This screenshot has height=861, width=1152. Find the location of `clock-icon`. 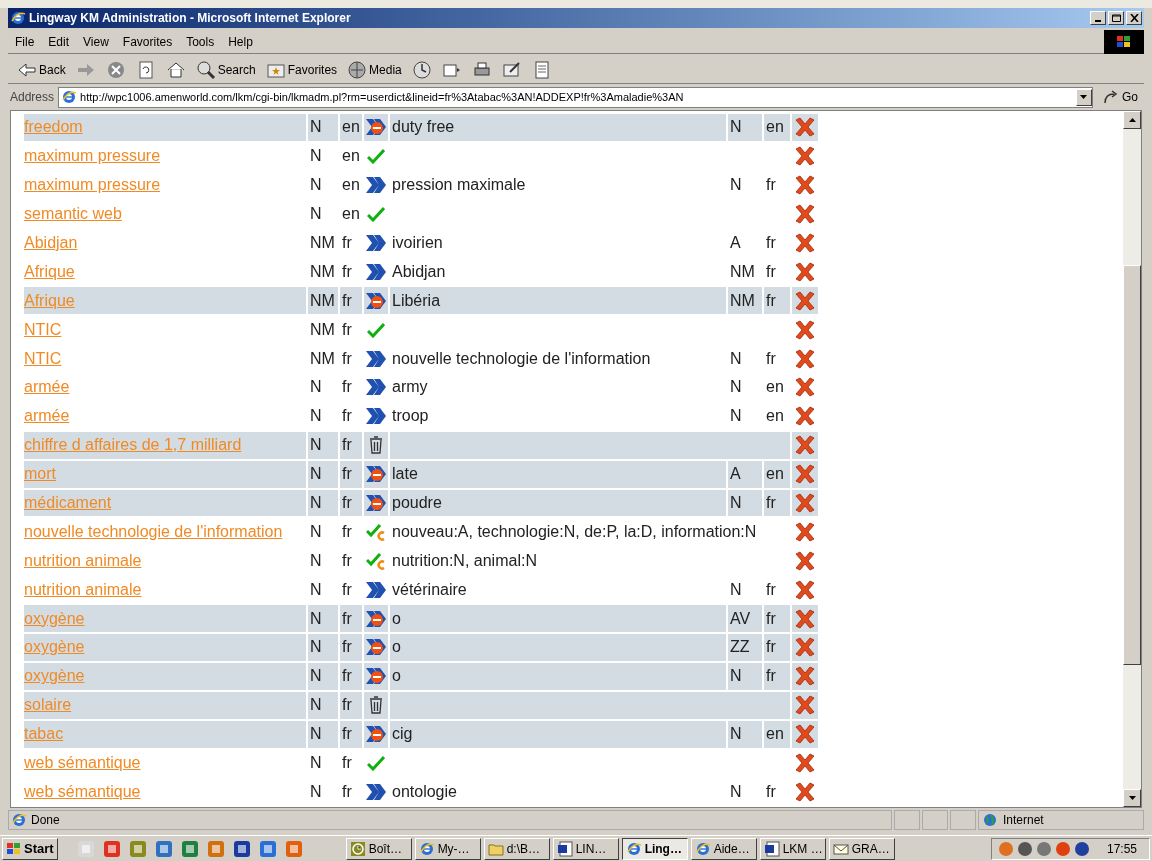

clock-icon is located at coordinates (421, 69).